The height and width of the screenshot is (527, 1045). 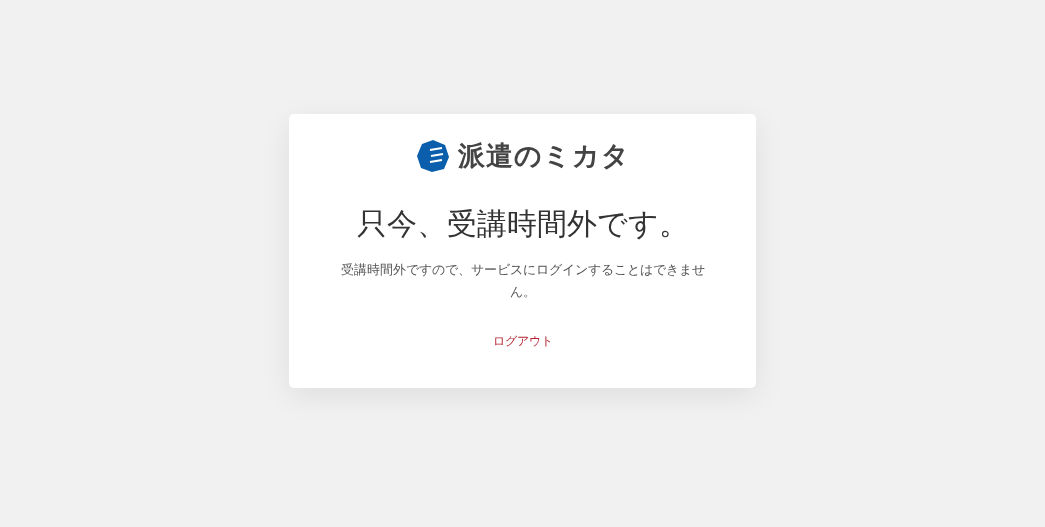 I want to click on logo-icon, so click(x=432, y=156).